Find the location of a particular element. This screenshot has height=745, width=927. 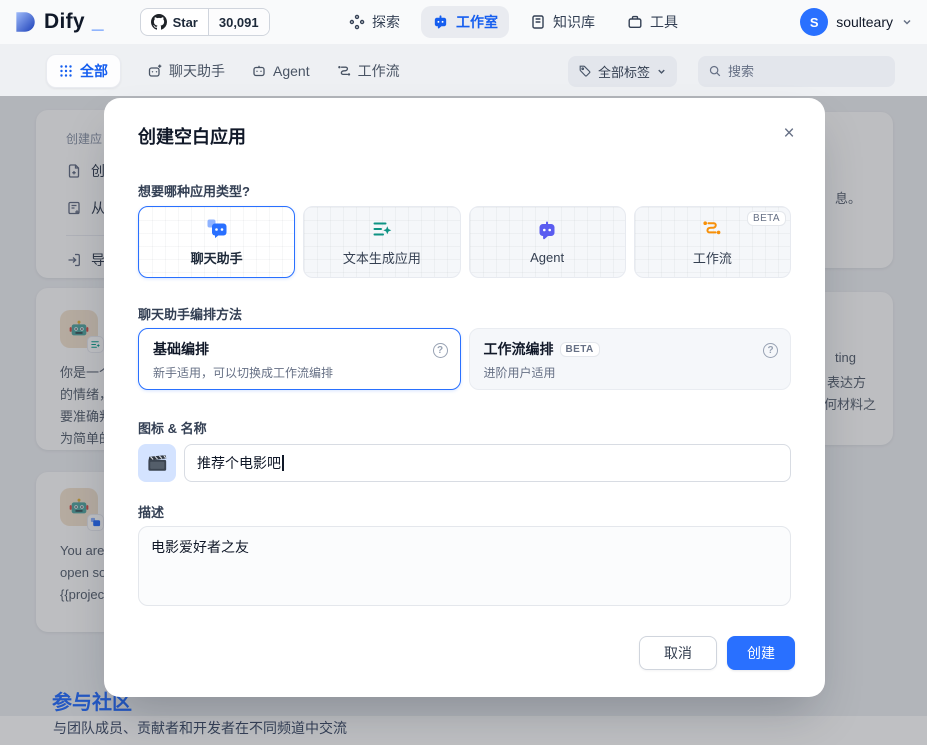

type-card-label: Agent is located at coordinates (547, 257).